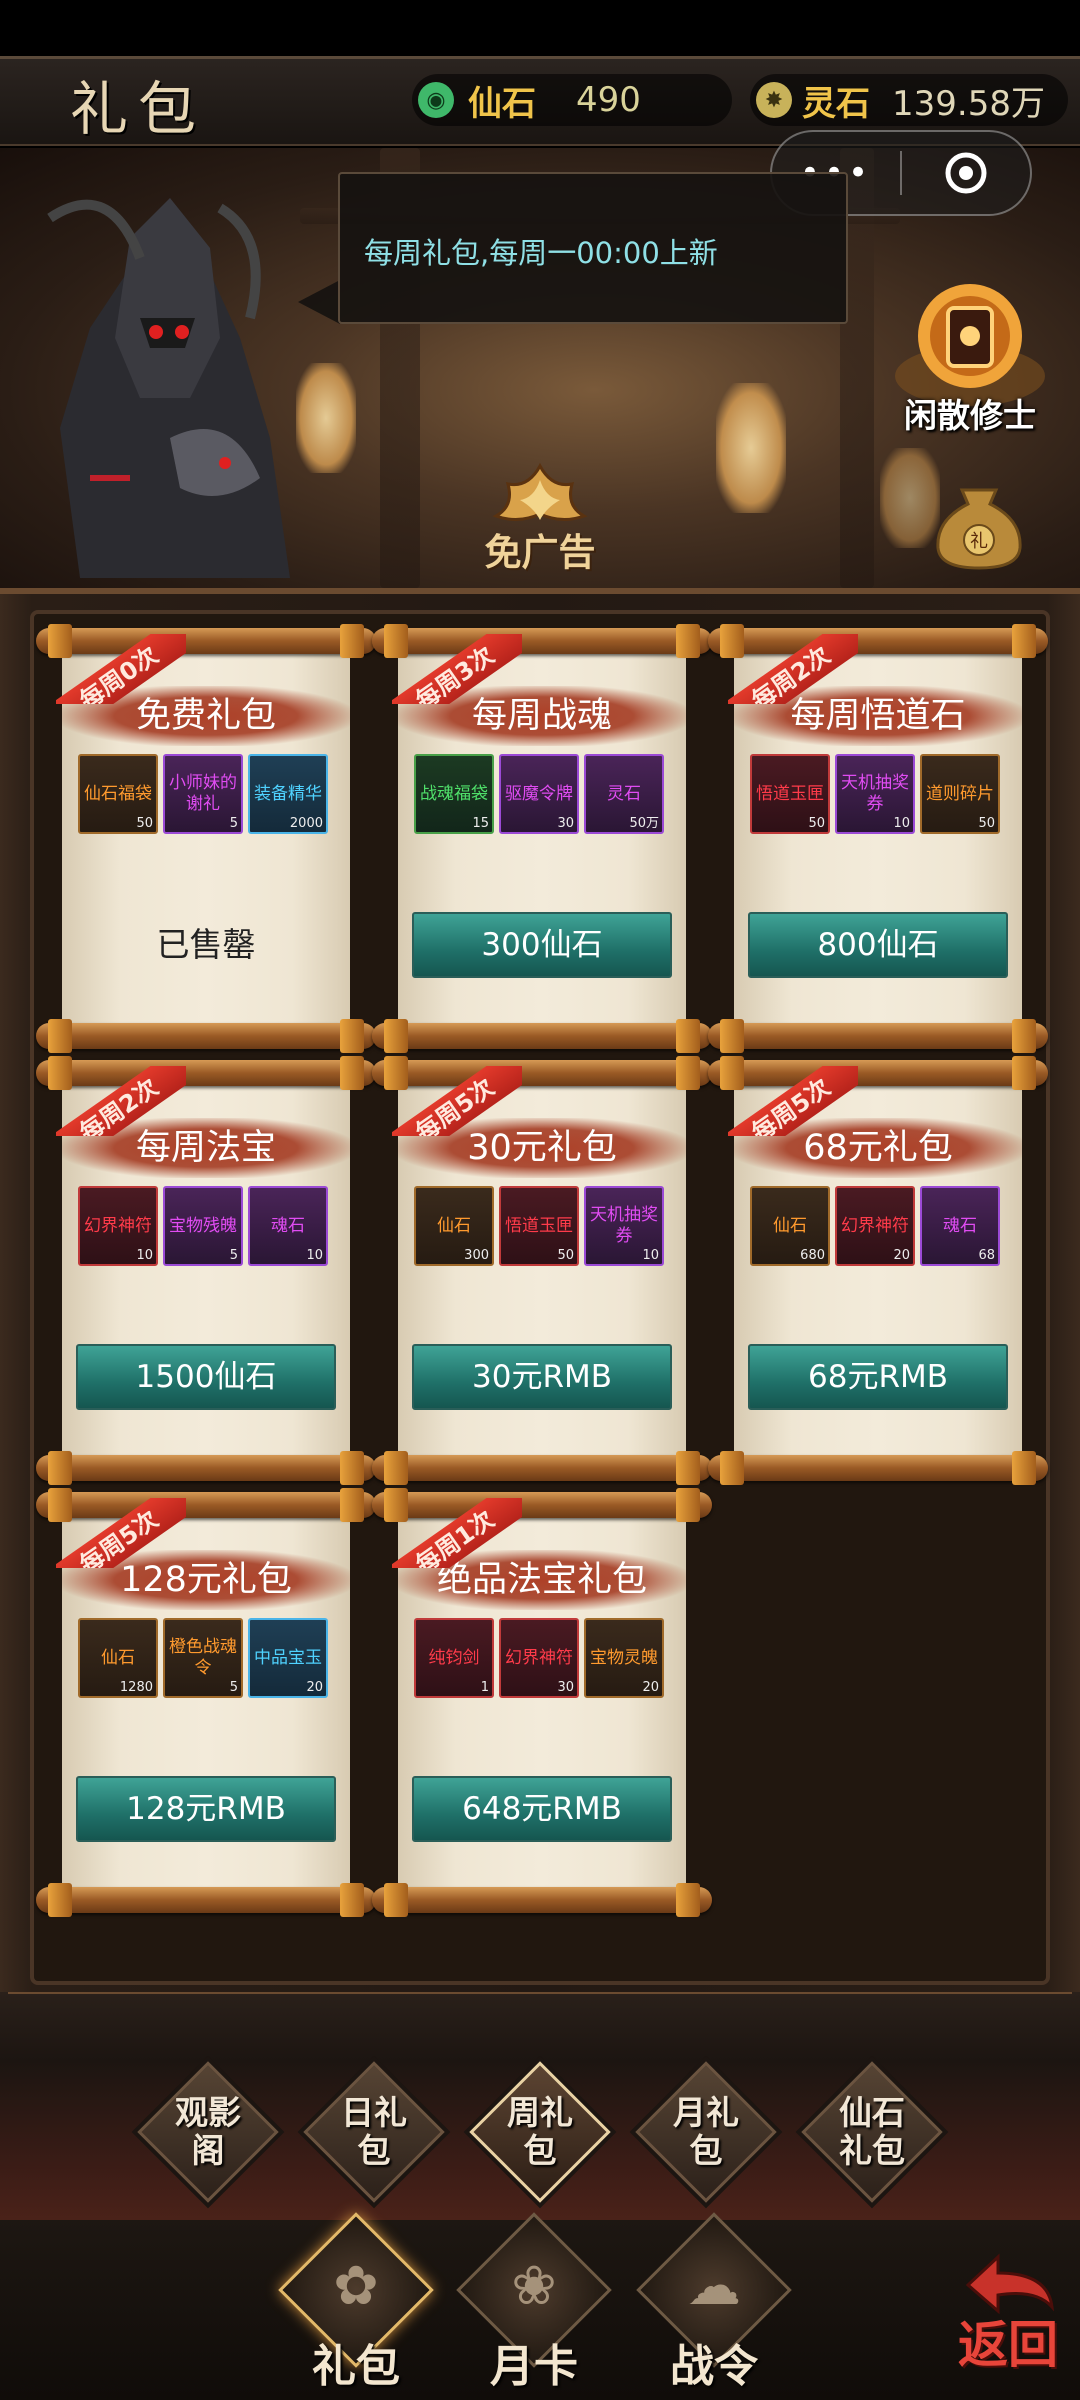 The height and width of the screenshot is (2400, 1080). Describe the element at coordinates (542, 1809) in the screenshot. I see `buy-button: 648元RMB` at that location.